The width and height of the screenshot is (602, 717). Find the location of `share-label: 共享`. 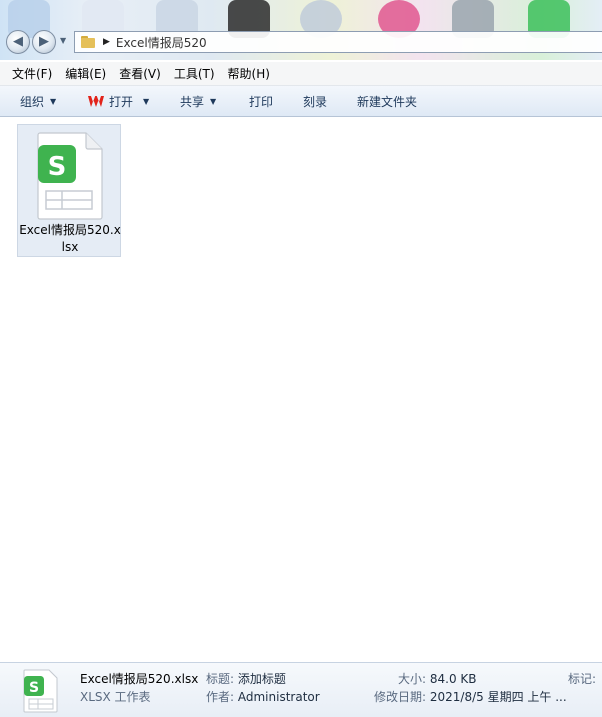

share-label: 共享 is located at coordinates (192, 102).